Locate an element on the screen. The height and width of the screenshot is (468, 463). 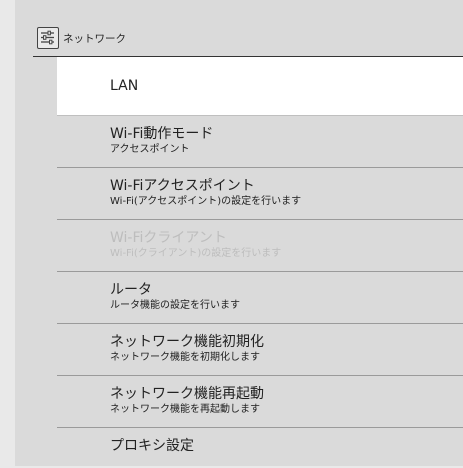
menu-item-title: ネットワーク機能初期化 is located at coordinates (187, 342).